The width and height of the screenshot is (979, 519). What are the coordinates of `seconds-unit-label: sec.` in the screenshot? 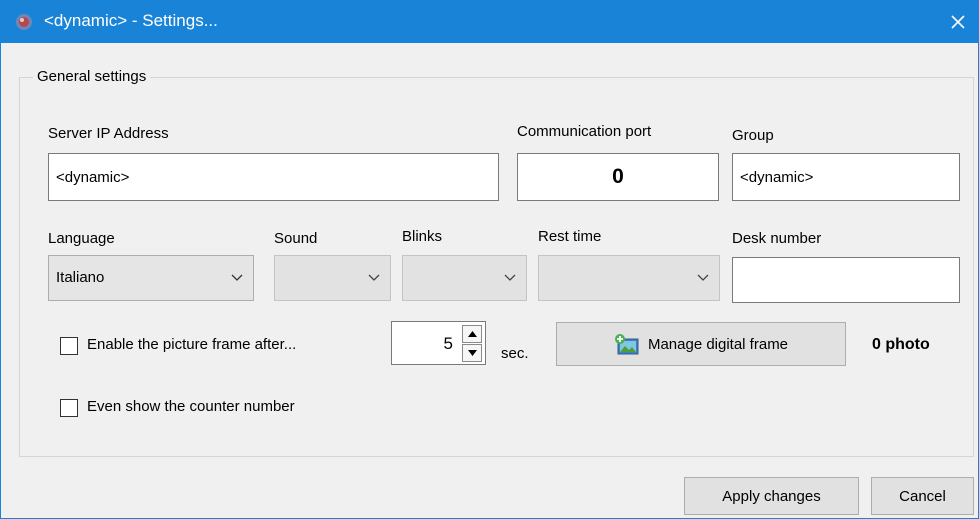 It's located at (515, 353).